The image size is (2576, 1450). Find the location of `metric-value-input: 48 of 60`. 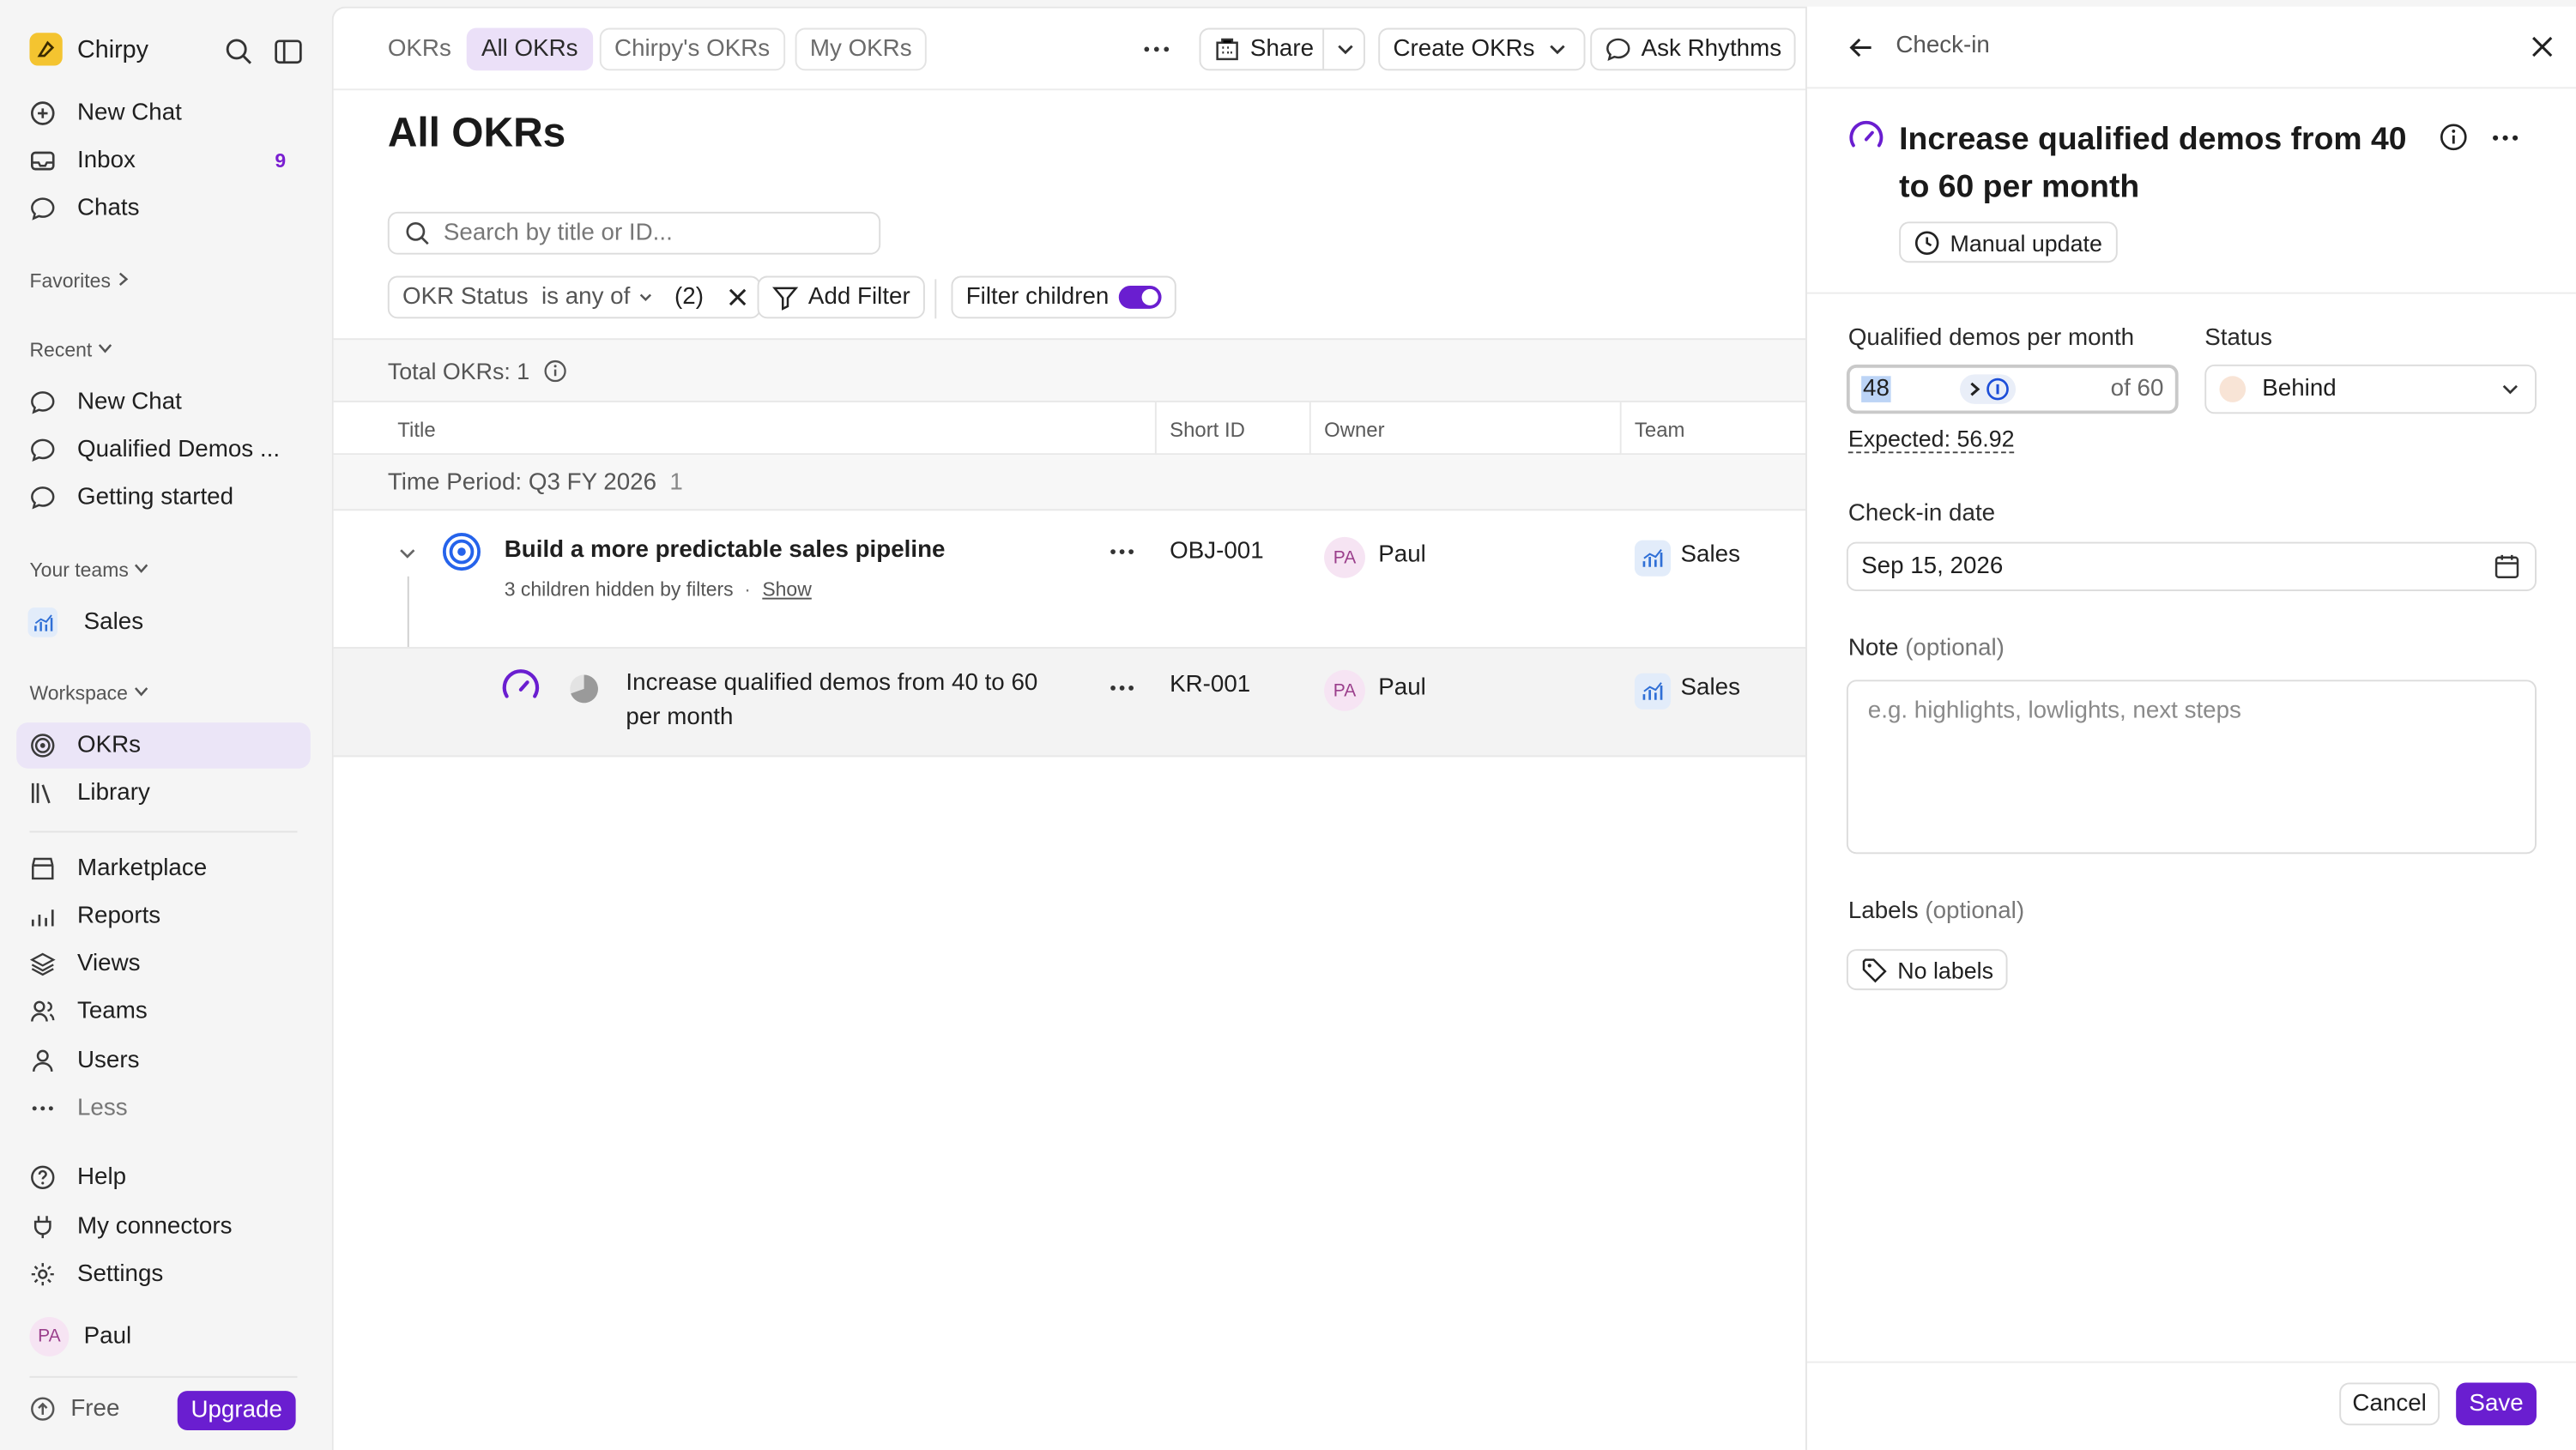

metric-value-input: 48 of 60 is located at coordinates (2012, 389).